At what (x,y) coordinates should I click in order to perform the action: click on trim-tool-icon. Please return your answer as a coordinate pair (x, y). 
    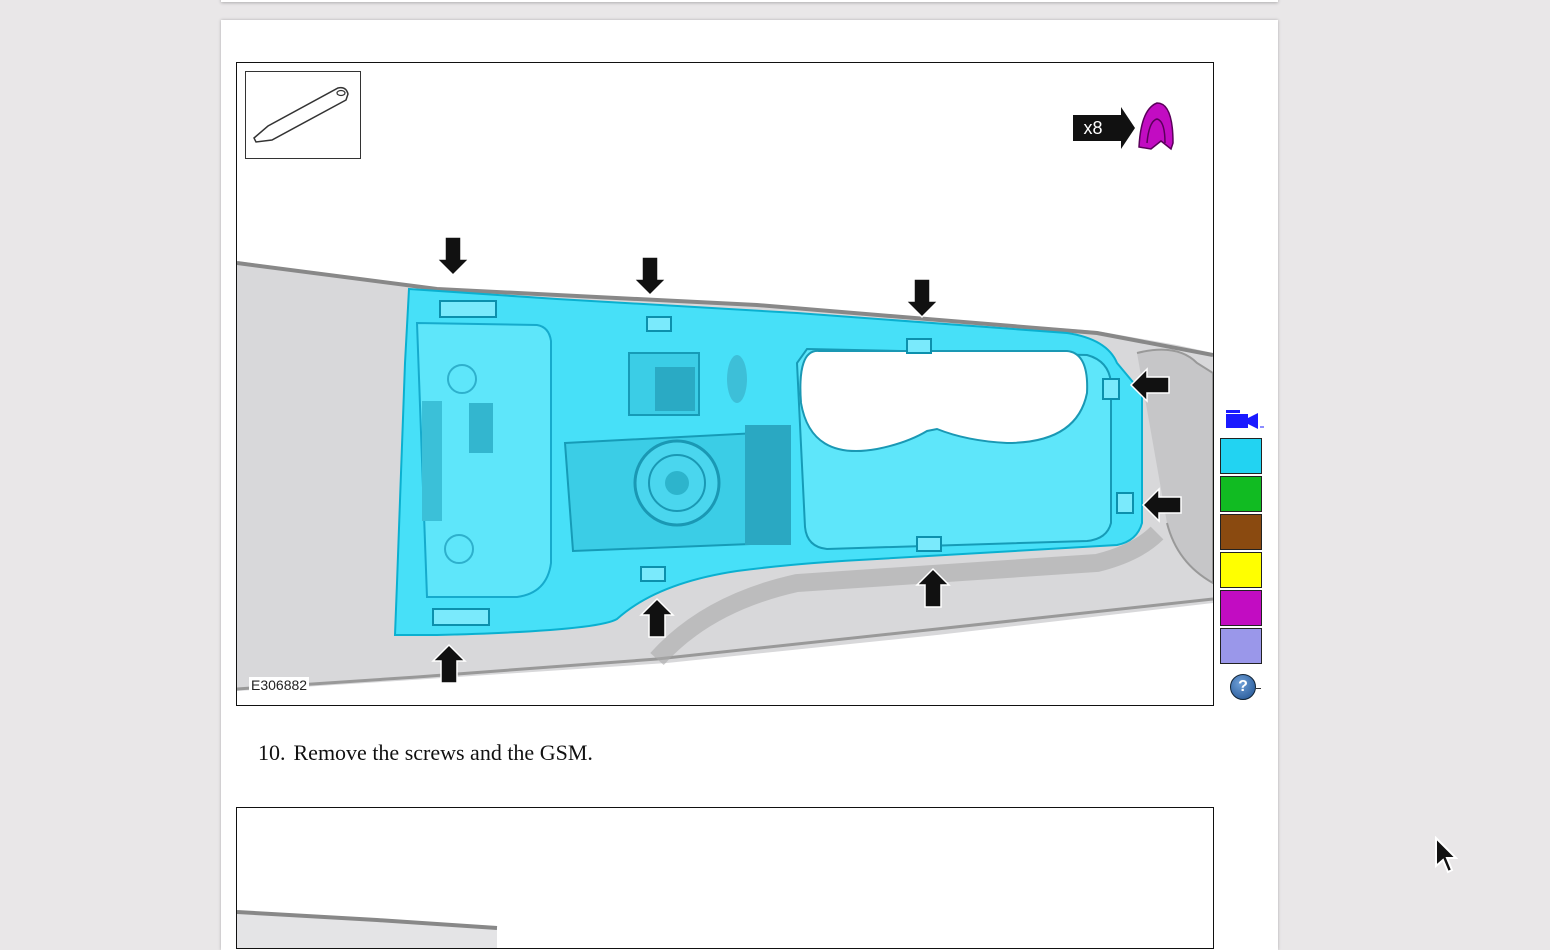
    Looking at the image, I should click on (301, 114).